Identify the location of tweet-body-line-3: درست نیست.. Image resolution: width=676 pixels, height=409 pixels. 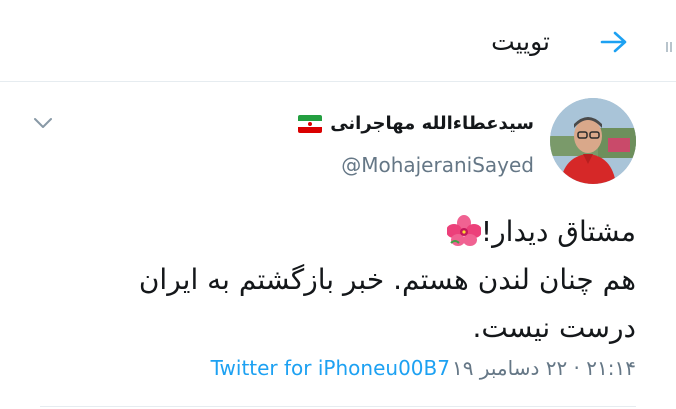
(554, 327).